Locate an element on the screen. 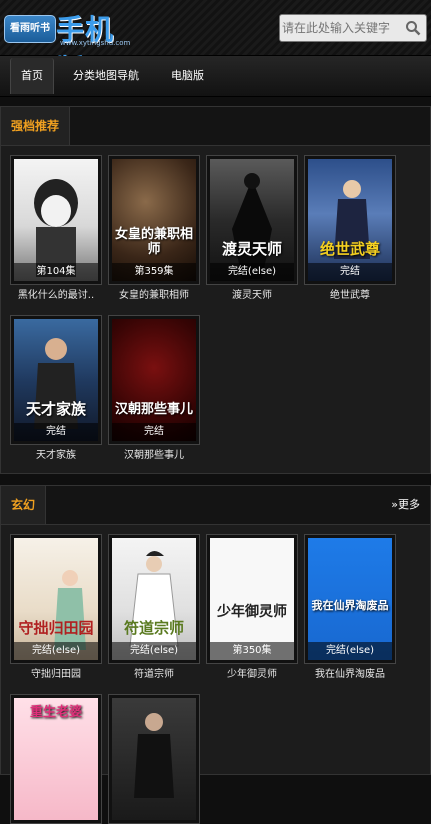 The image size is (431, 824). main-nav: 首页 分类地图导航 电脑版 is located at coordinates (215, 76).